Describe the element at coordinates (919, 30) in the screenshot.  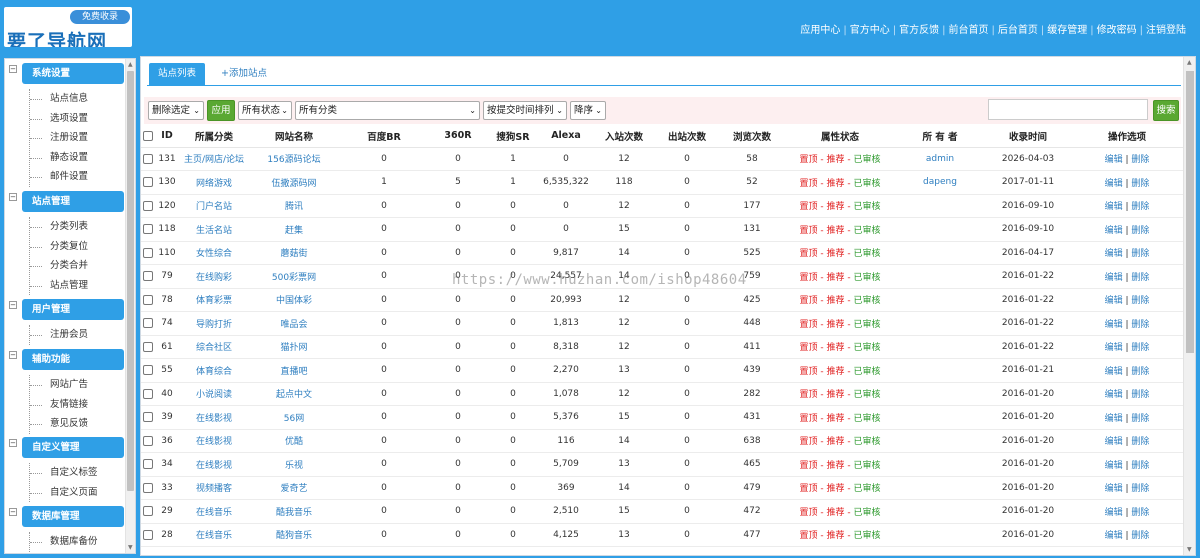
I see `topnav-official-feedback: 官方反馈` at that location.